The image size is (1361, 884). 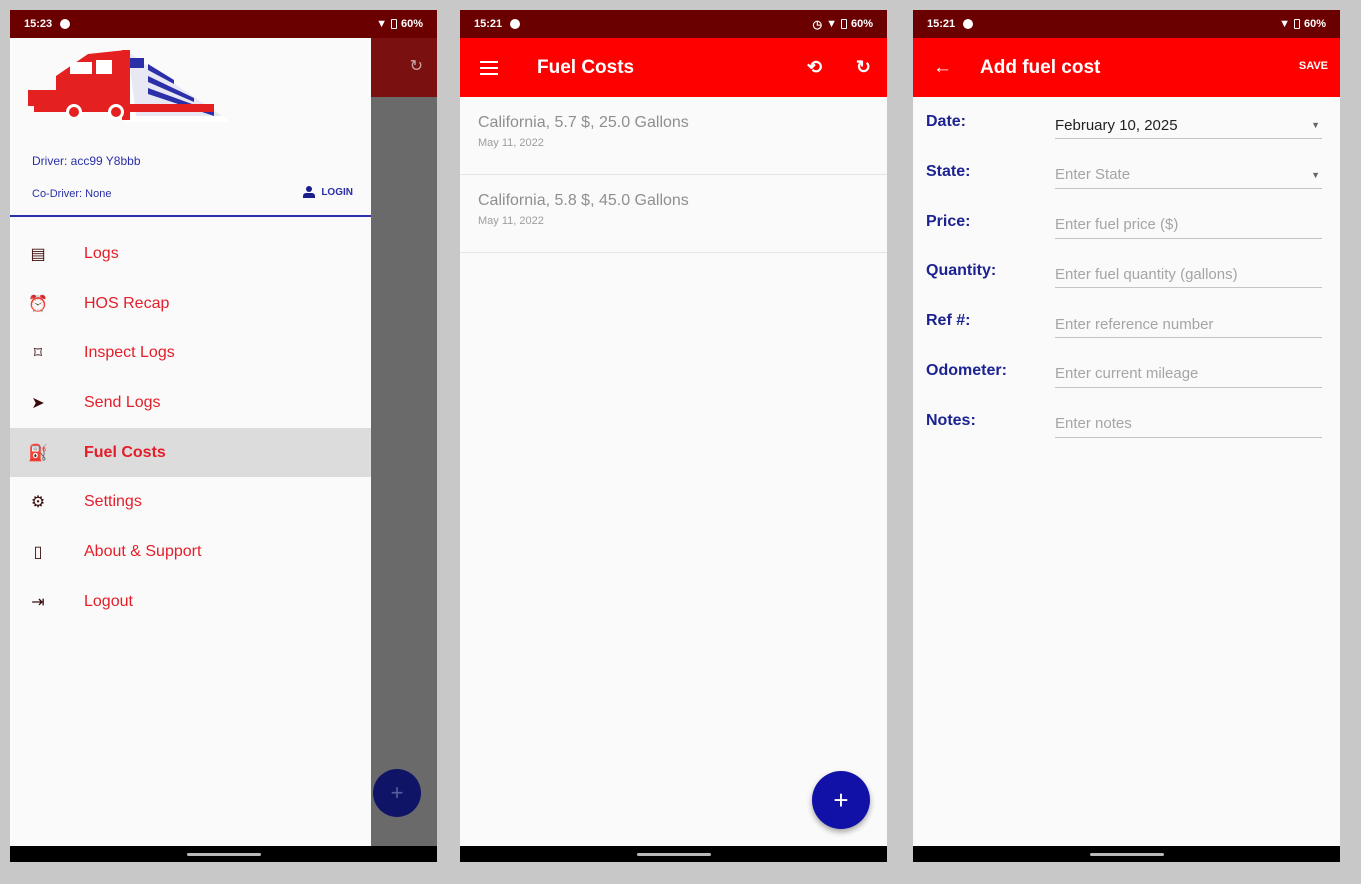 I want to click on date-row: Date: February 10, 2025 ▼, so click(x=1126, y=131).